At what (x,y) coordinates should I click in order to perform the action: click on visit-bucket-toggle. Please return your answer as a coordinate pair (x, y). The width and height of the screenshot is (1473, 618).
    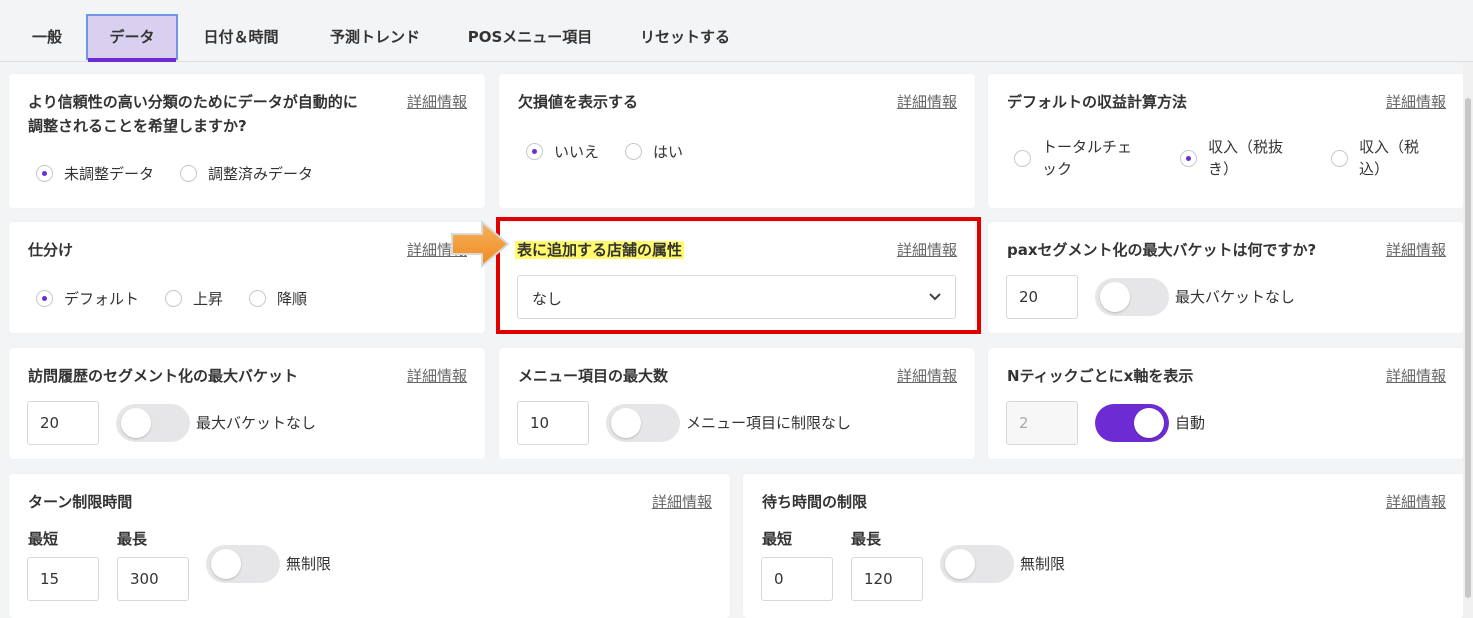
    Looking at the image, I should click on (153, 423).